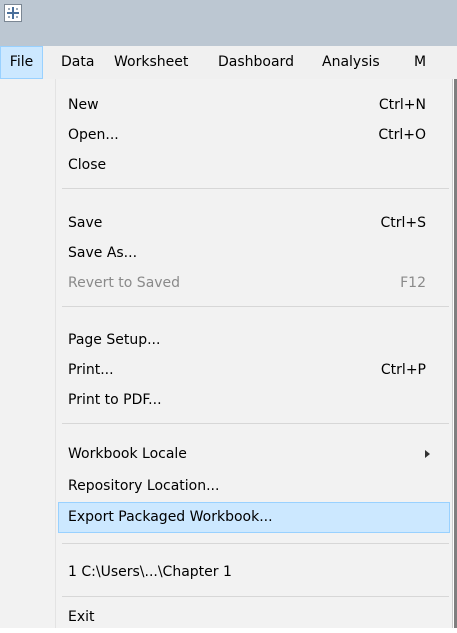 The image size is (457, 633). What do you see at coordinates (226, 454) in the screenshot?
I see `menu-item-workbook-locale: Workbook Locale` at bounding box center [226, 454].